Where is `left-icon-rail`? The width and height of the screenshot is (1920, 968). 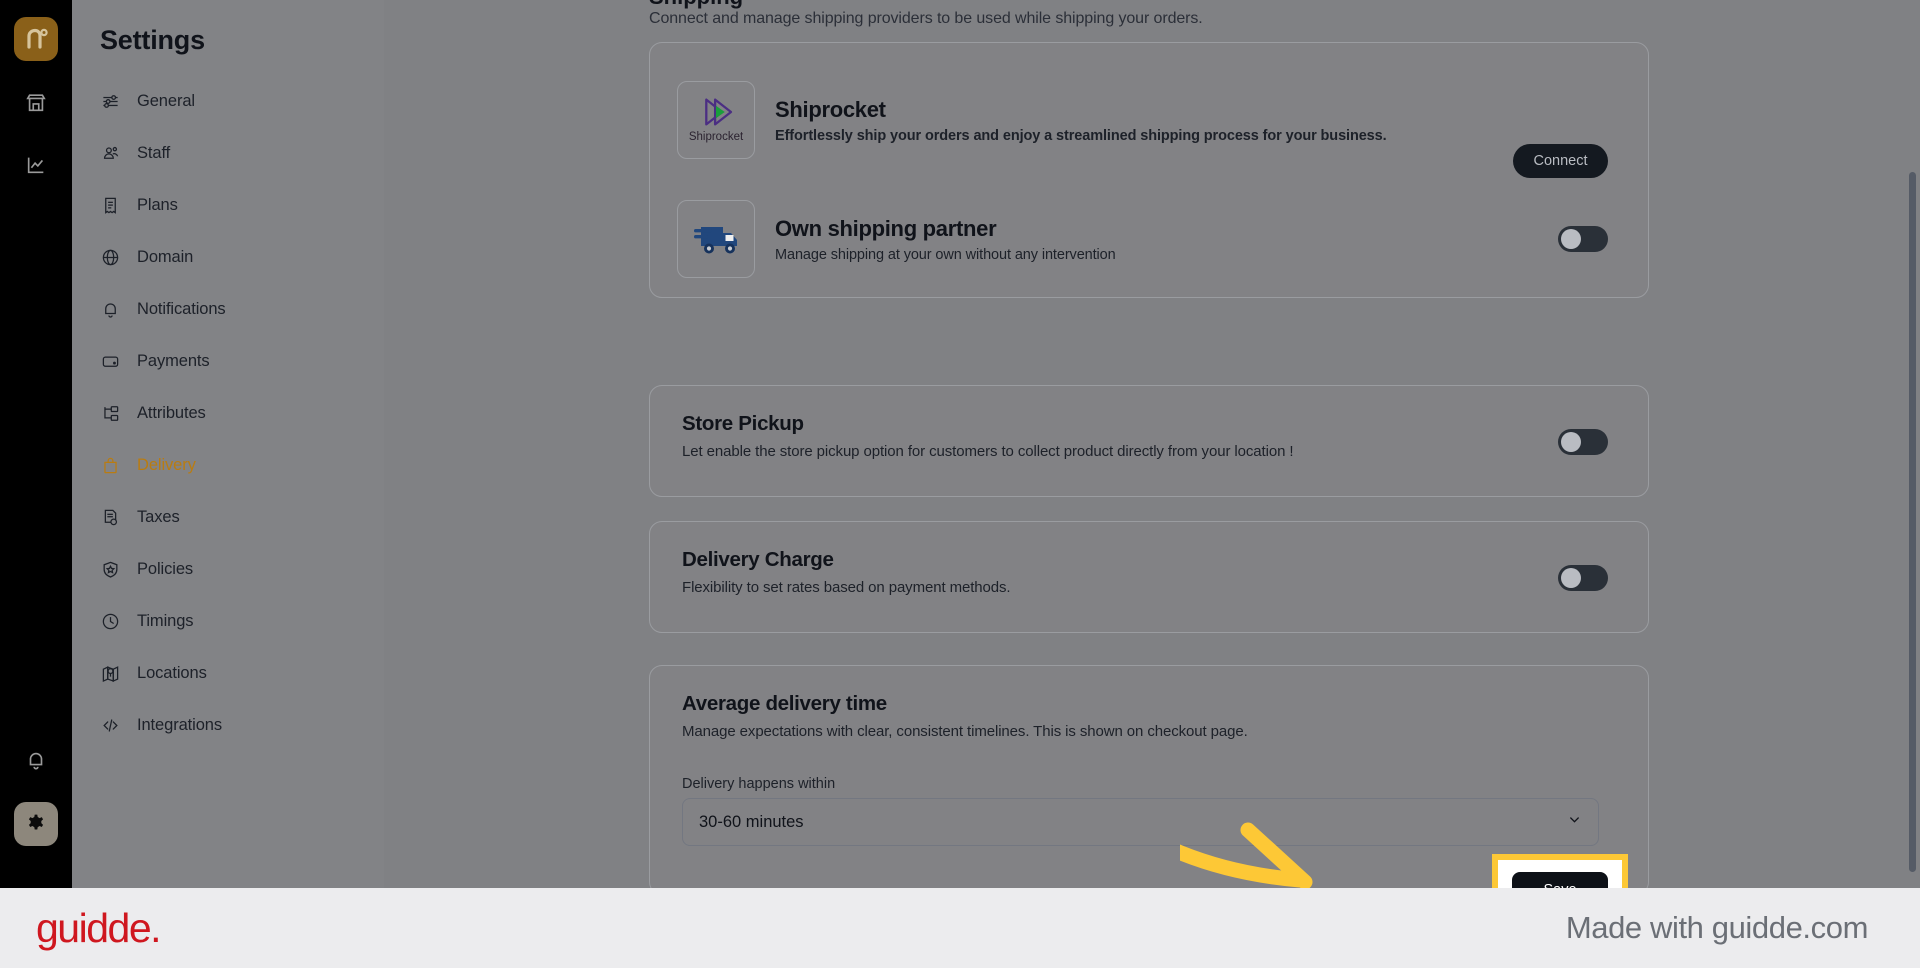
left-icon-rail is located at coordinates (36, 444).